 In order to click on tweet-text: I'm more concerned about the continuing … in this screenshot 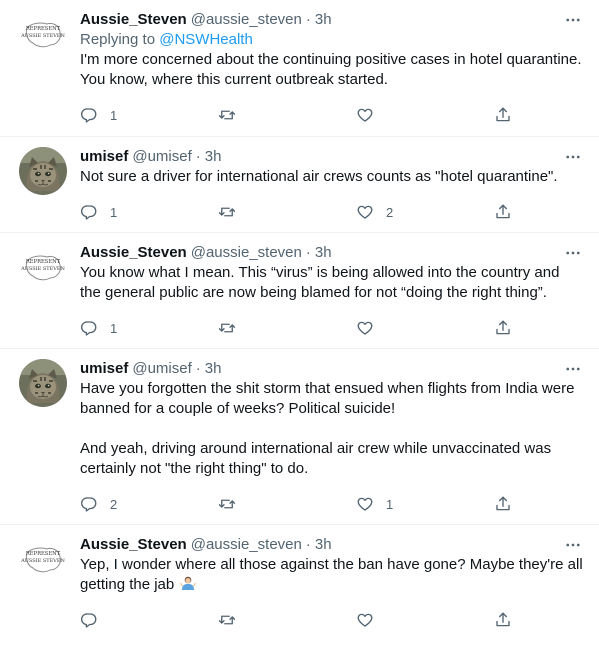, I will do `click(331, 69)`.